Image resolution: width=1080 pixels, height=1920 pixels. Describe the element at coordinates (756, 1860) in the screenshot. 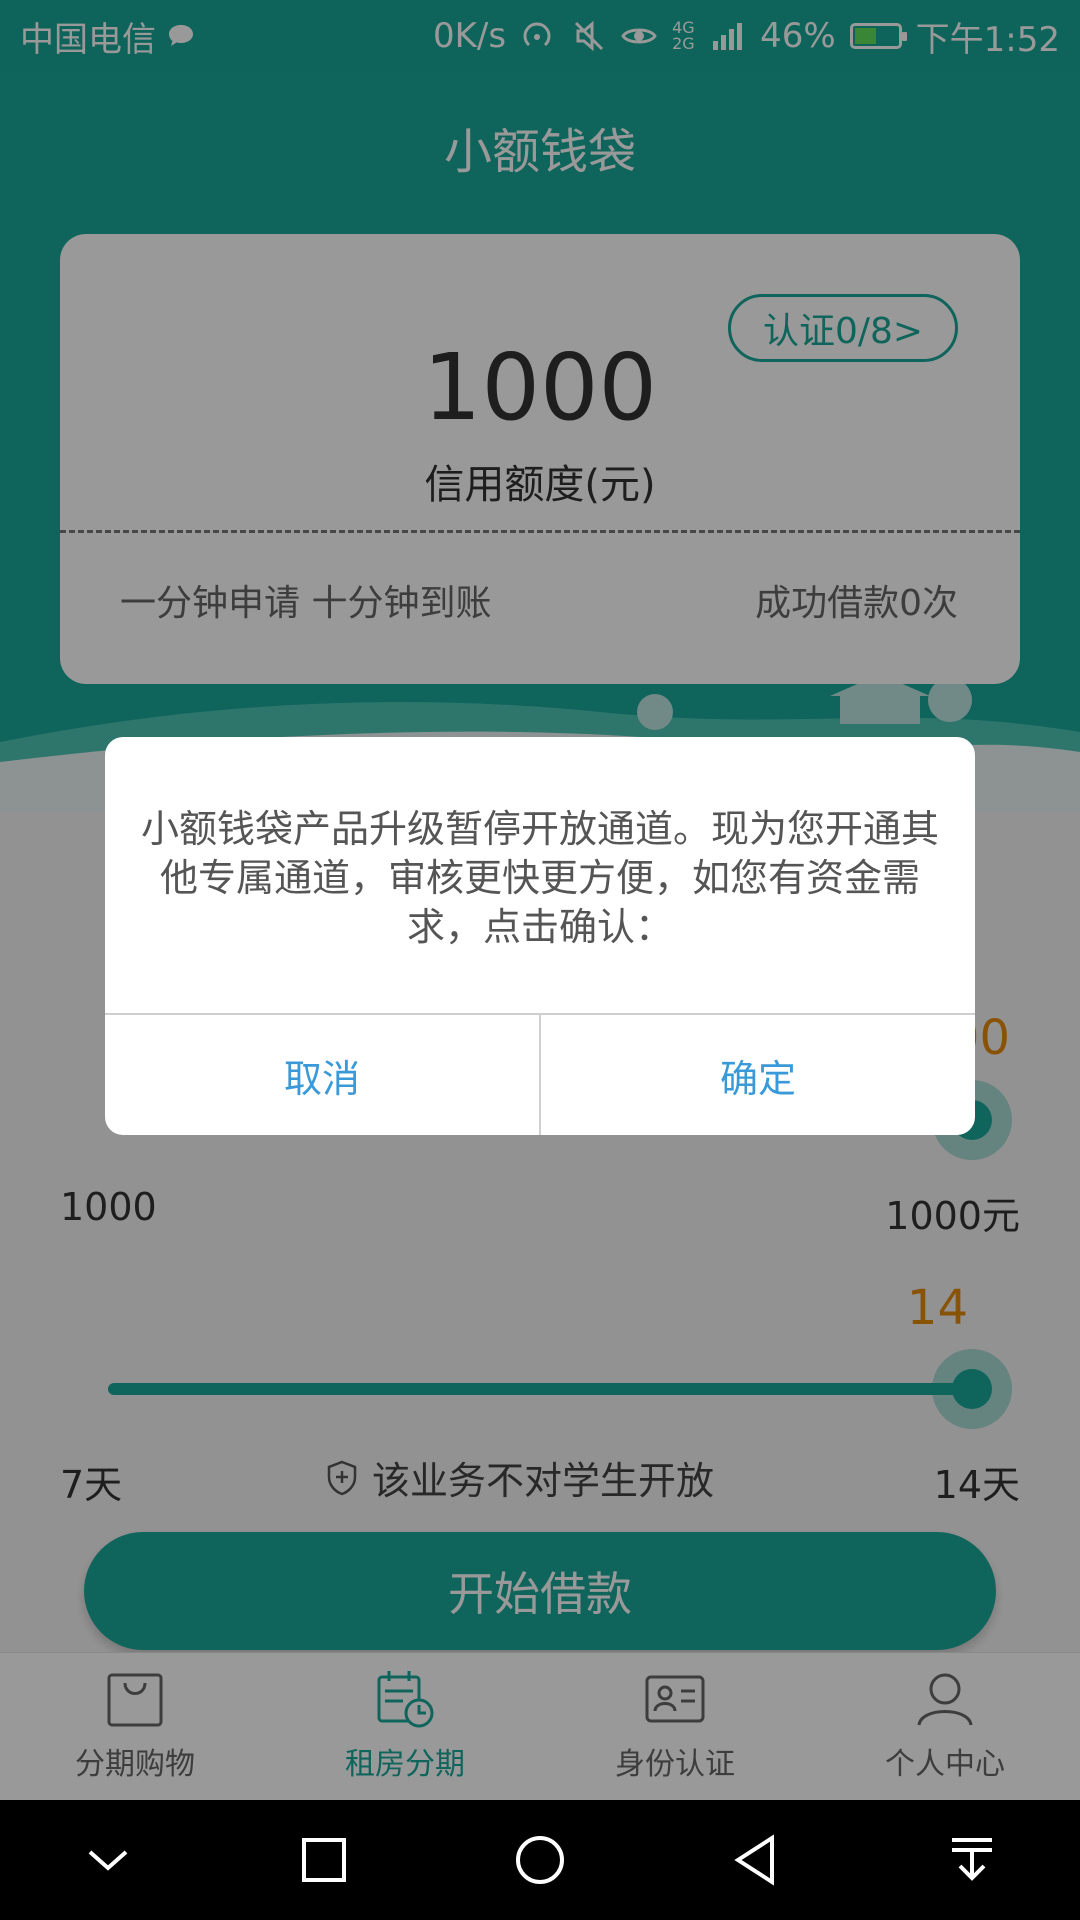

I see `back-triangle-icon` at that location.